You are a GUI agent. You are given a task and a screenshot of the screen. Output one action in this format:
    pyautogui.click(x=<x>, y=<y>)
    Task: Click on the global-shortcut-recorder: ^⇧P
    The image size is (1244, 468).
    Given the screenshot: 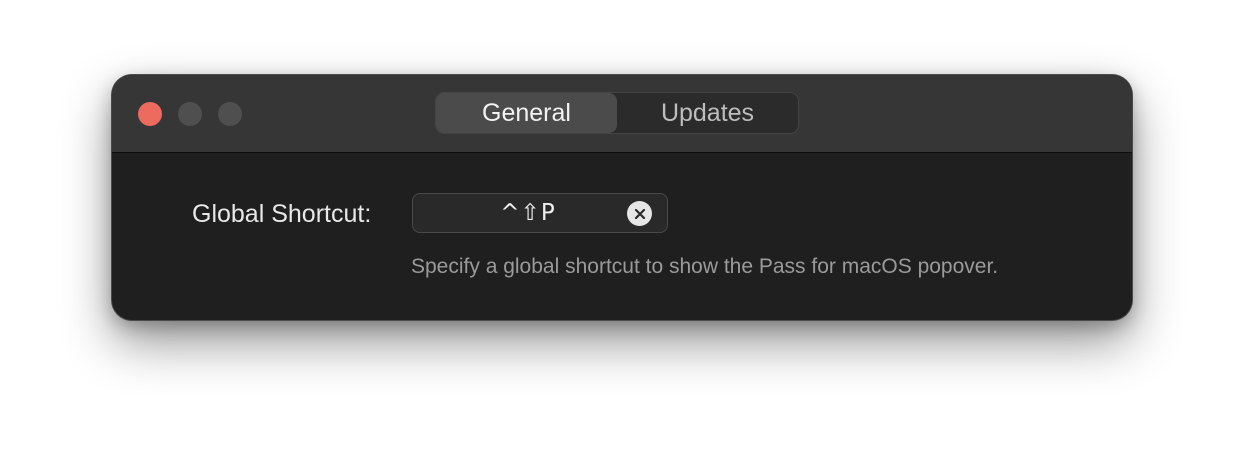 What is the action you would take?
    pyautogui.click(x=540, y=213)
    